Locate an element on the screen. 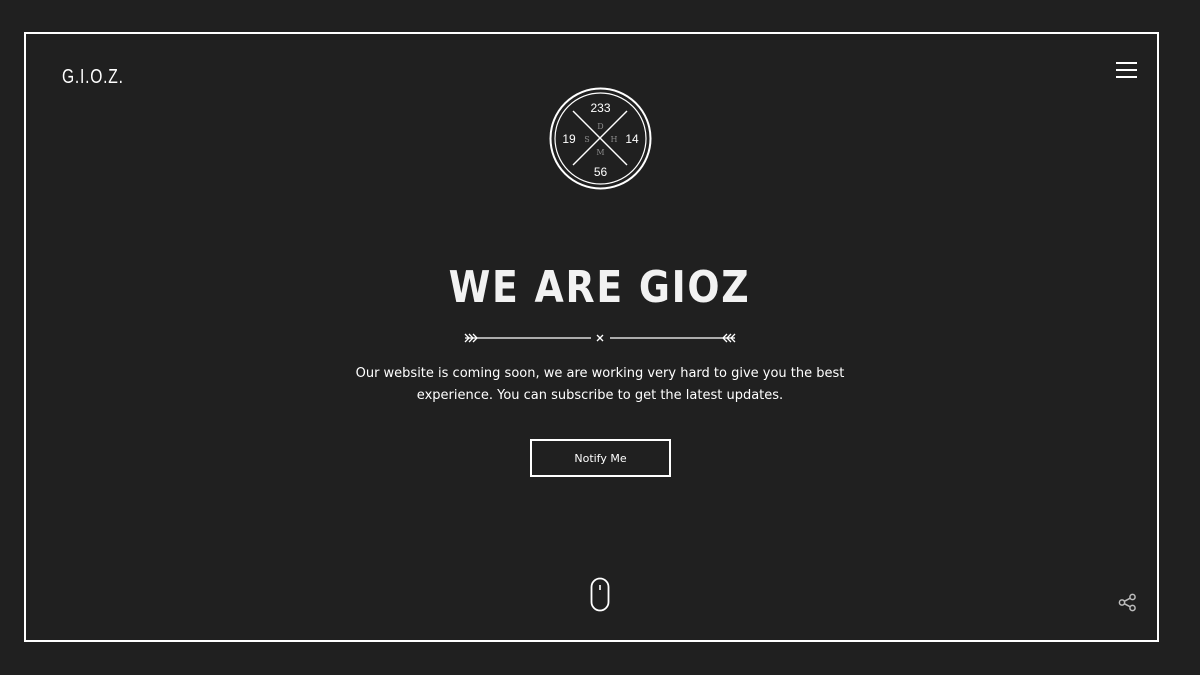  badge-minutes-letter: M is located at coordinates (600, 152).